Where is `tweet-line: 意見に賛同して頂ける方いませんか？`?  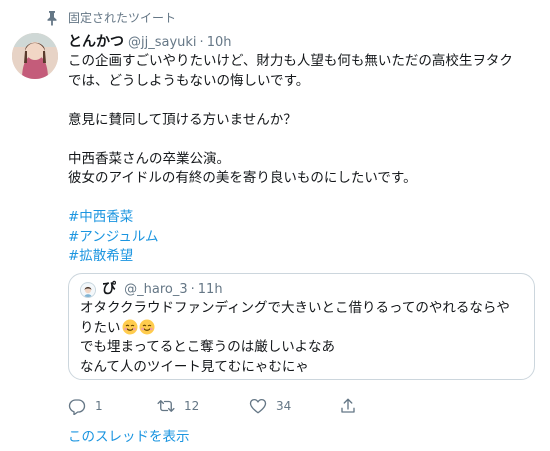 tweet-line: 意見に賛同して頂ける方いませんか？ is located at coordinates (182, 119).